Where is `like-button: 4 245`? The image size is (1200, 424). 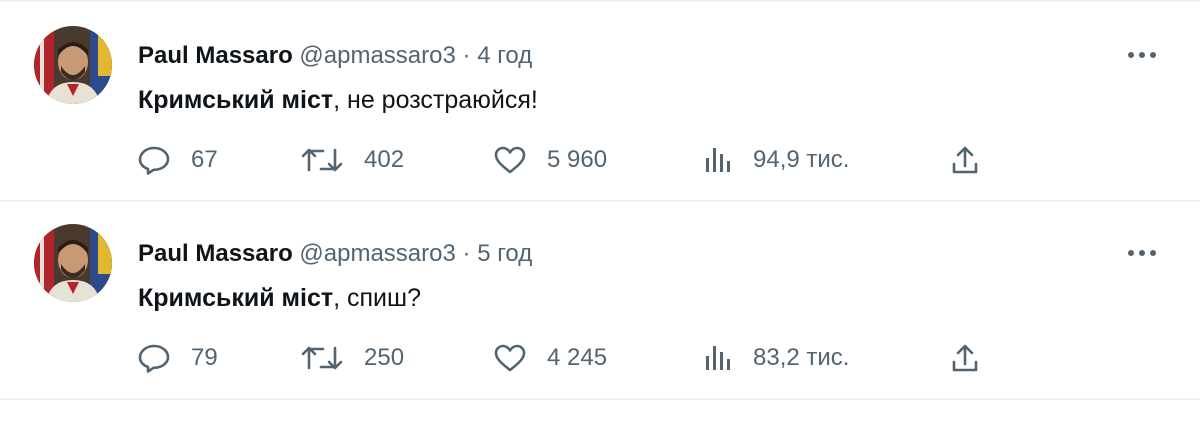 like-button: 4 245 is located at coordinates (550, 358).